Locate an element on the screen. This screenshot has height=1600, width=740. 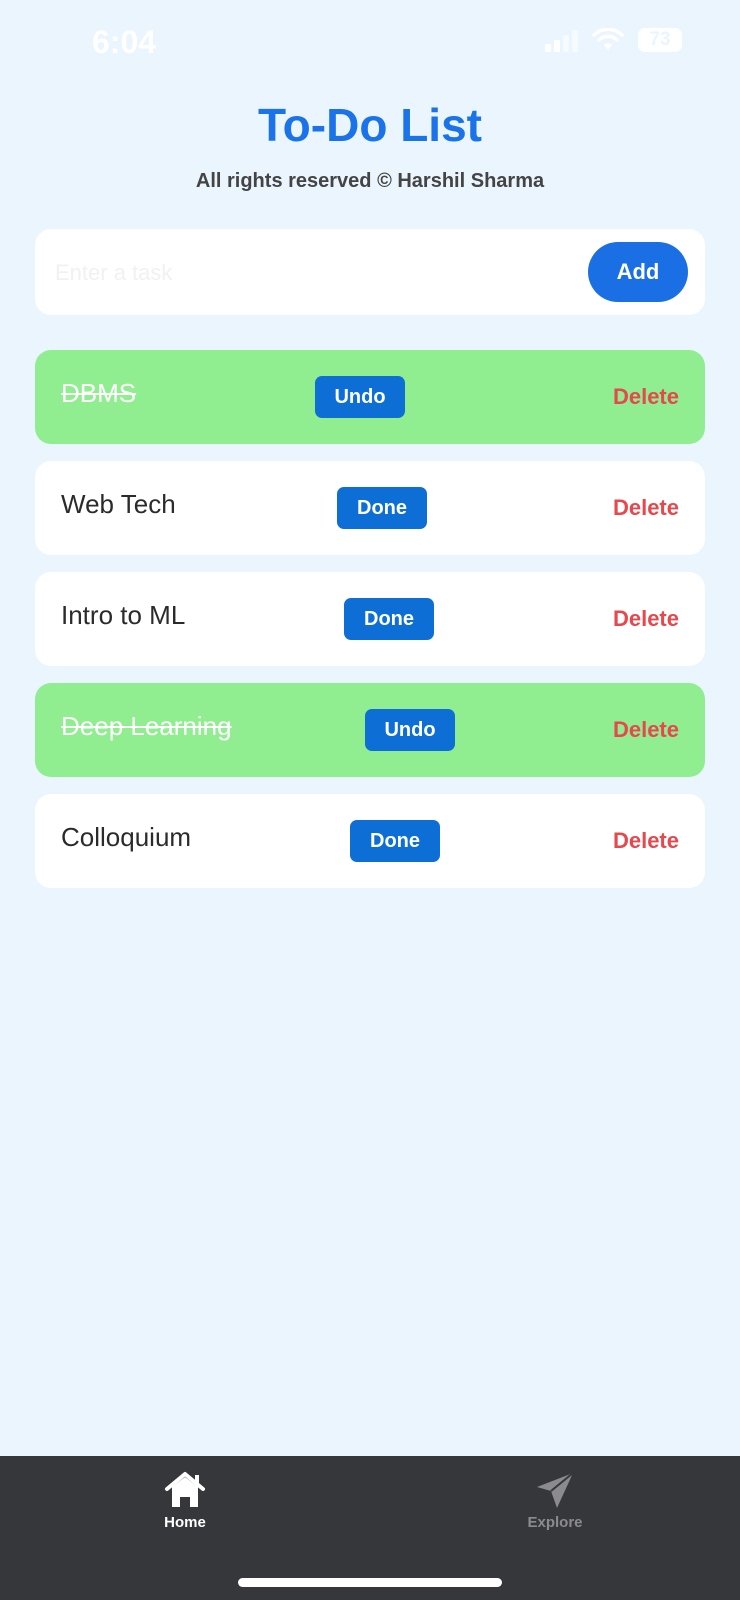
task-label: Web Tech is located at coordinates (118, 504).